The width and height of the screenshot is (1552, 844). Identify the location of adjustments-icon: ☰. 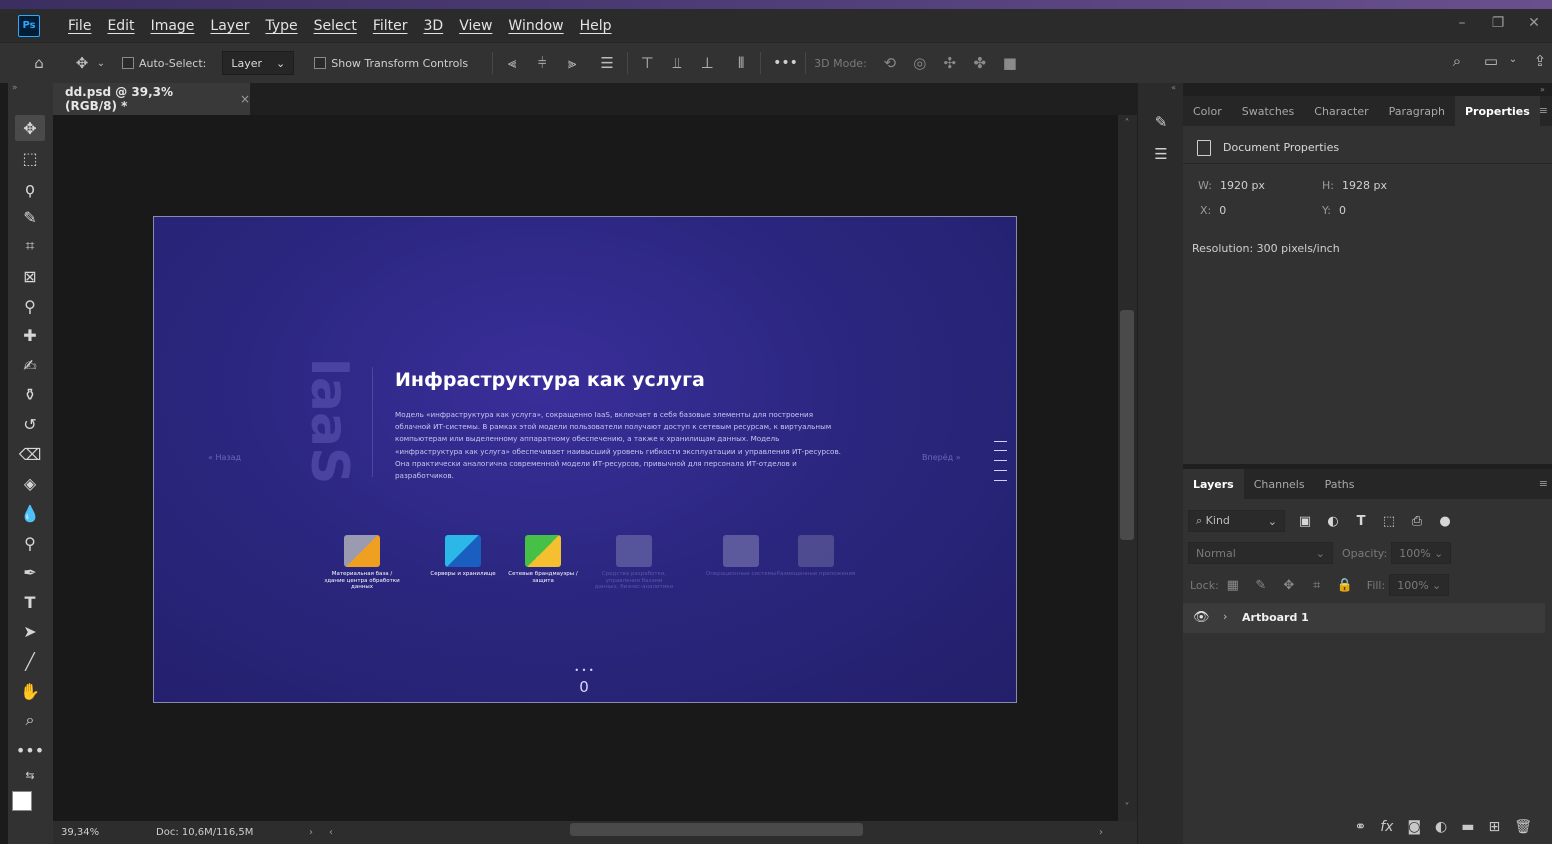
(1161, 154).